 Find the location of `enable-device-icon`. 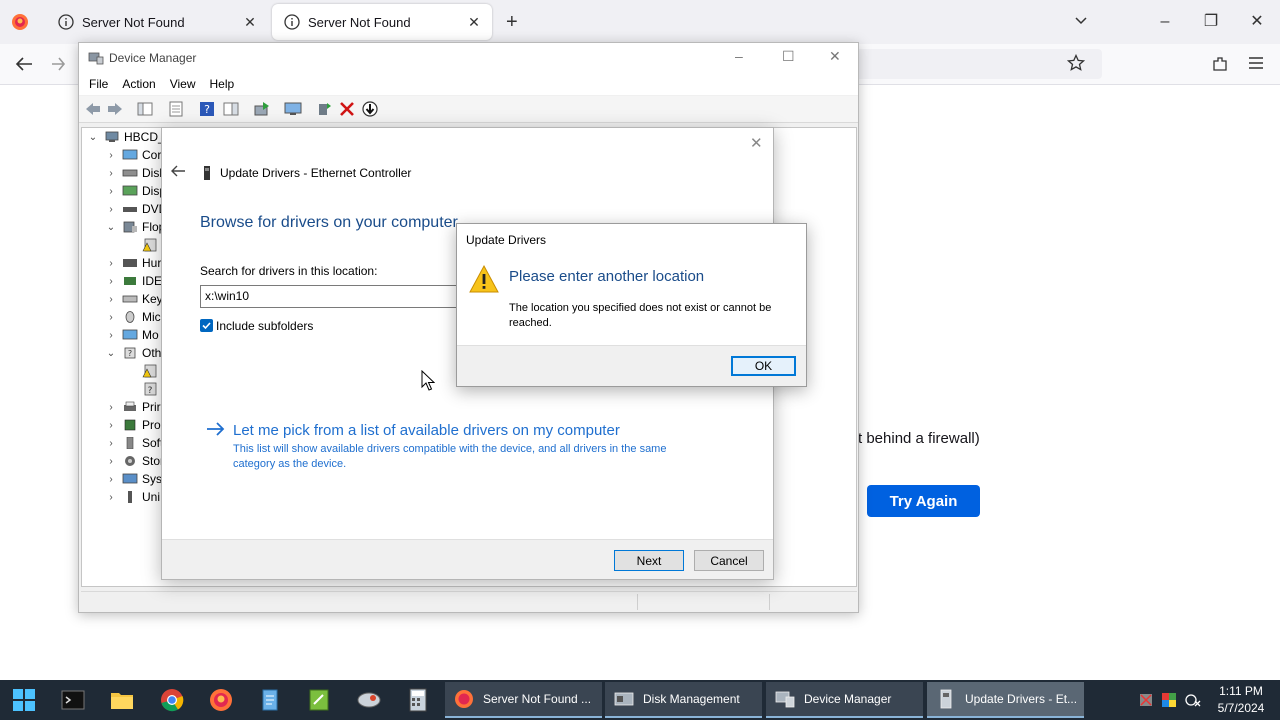

enable-device-icon is located at coordinates (324, 109).